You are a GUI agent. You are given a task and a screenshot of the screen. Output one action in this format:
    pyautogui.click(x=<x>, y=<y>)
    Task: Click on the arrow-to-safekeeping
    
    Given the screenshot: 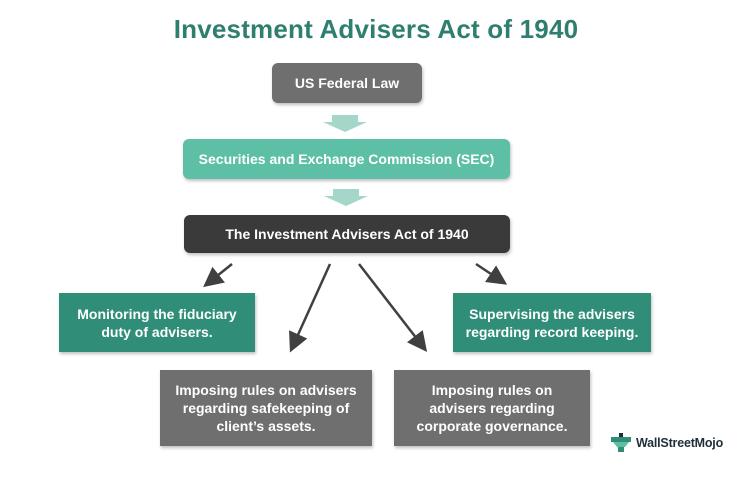 What is the action you would take?
    pyautogui.click(x=310, y=308)
    